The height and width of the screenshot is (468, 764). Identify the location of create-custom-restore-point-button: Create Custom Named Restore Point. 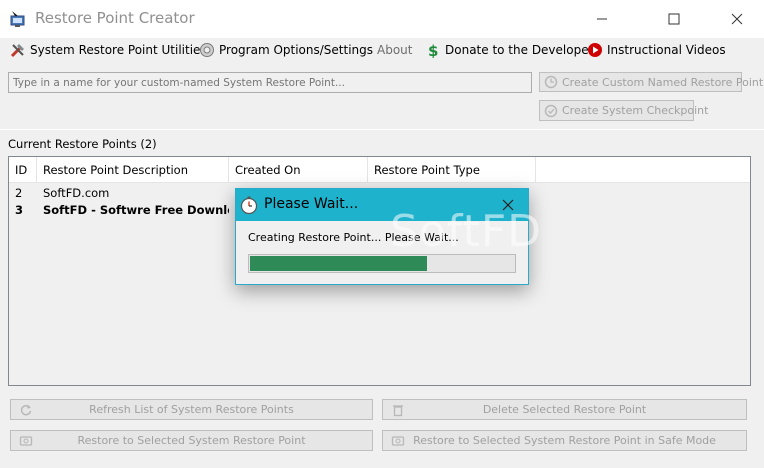
(651, 82).